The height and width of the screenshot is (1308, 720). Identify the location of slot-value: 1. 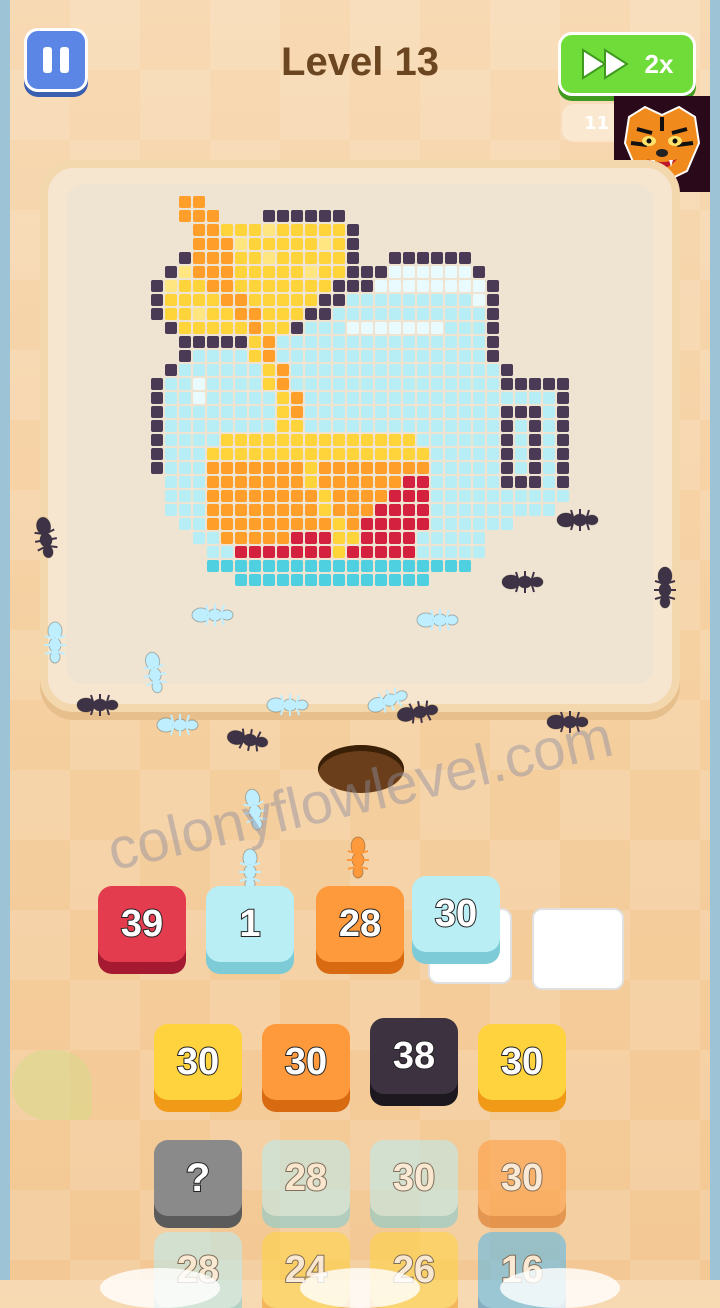
(249, 924).